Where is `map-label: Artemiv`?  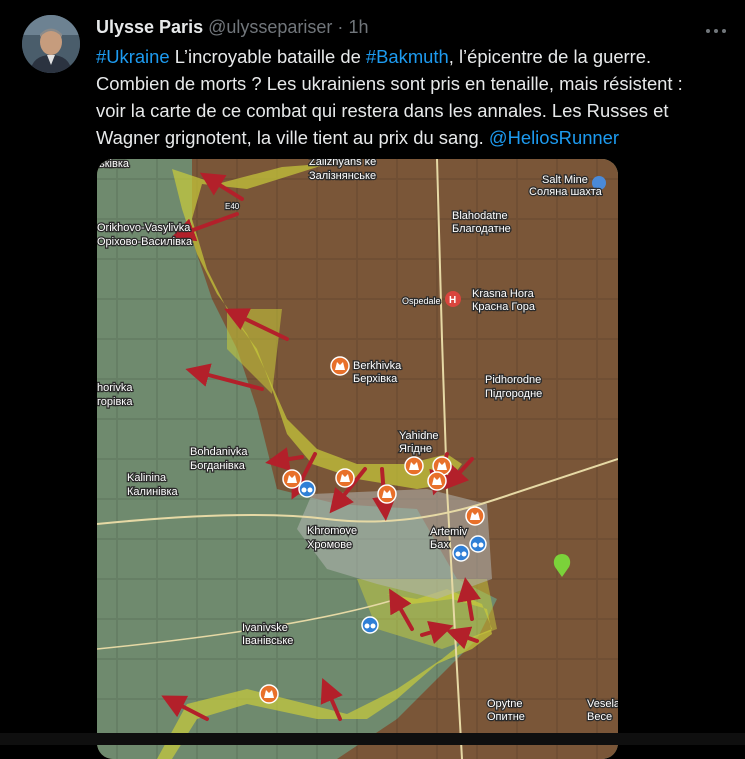 map-label: Artemiv is located at coordinates (449, 532).